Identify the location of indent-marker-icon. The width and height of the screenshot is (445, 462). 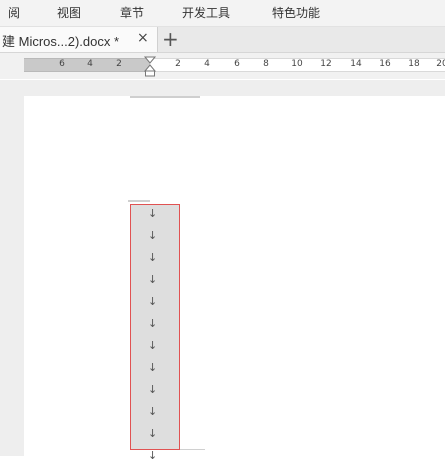
(150, 67).